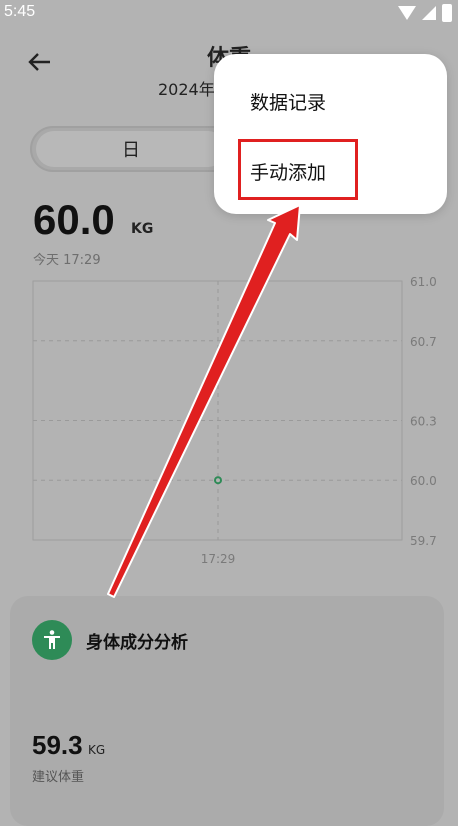 This screenshot has height=826, width=458. What do you see at coordinates (74, 219) in the screenshot?
I see `weight-value: 60.0` at bounding box center [74, 219].